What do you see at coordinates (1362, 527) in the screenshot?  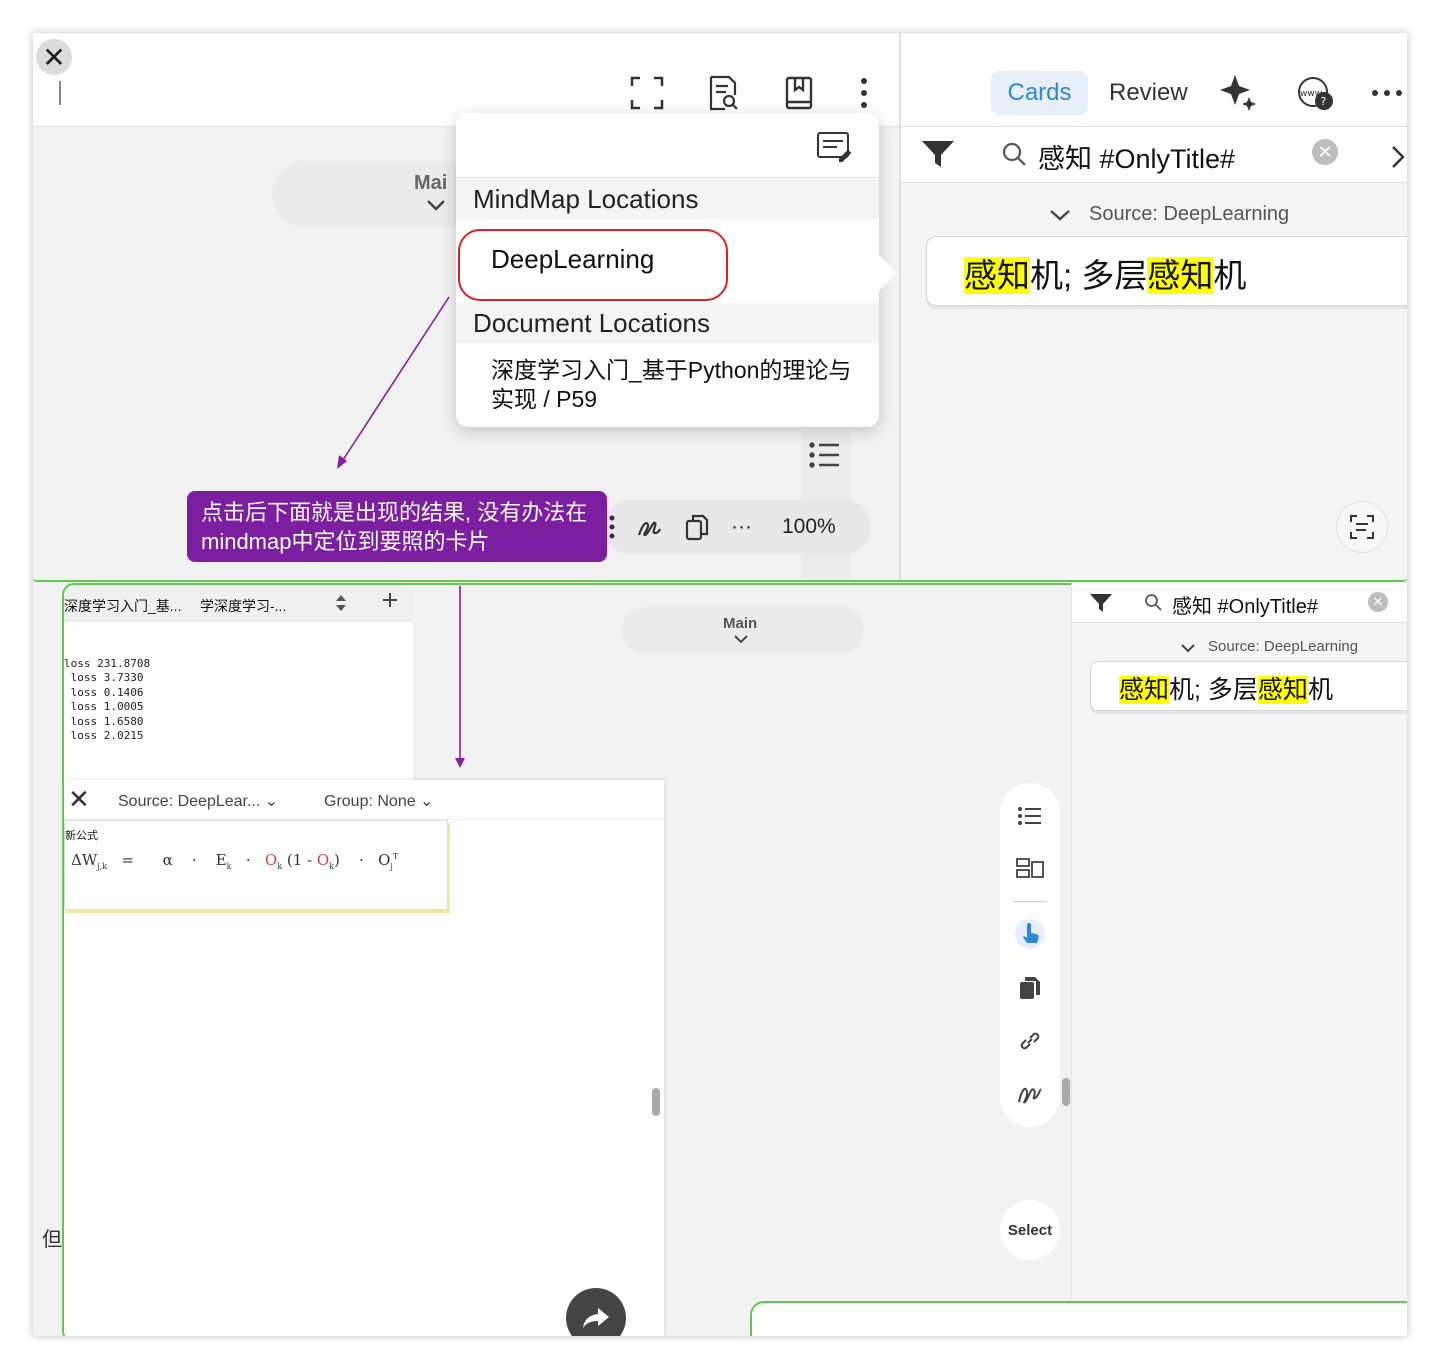 I see `scan-text-icon` at bounding box center [1362, 527].